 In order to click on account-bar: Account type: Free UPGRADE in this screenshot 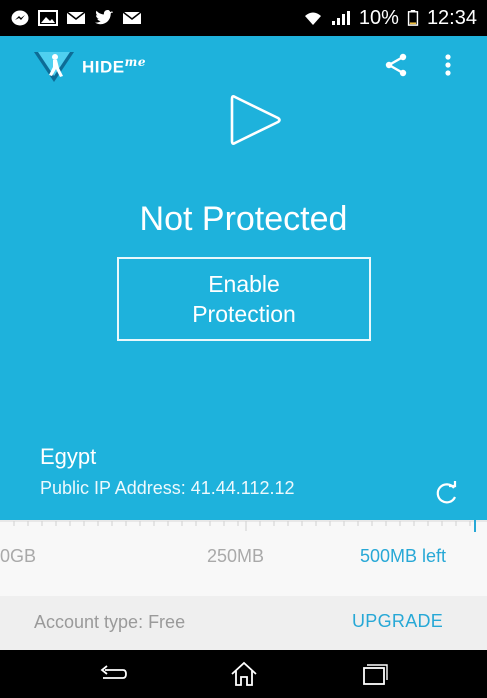, I will do `click(243, 623)`.